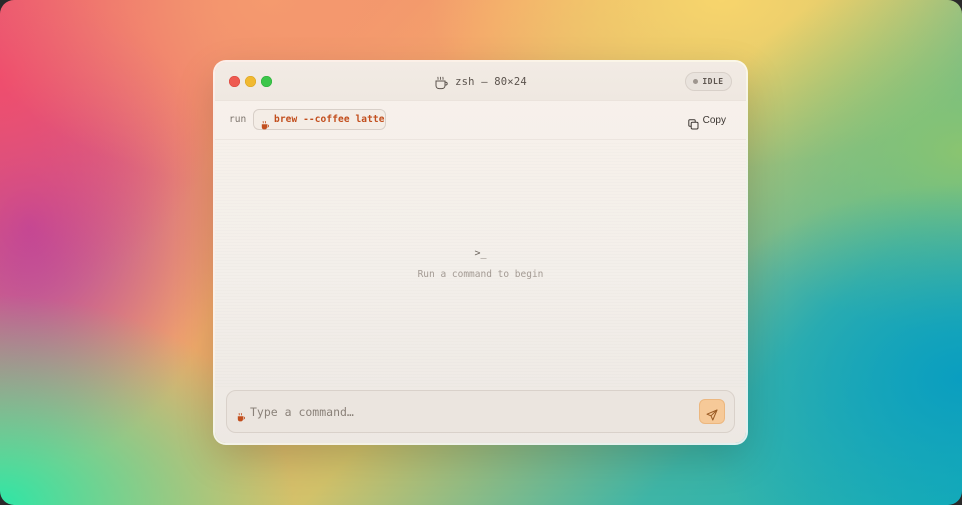 The width and height of the screenshot is (962, 505). What do you see at coordinates (480, 274) in the screenshot?
I see `empty-state-message: Run a command to begin` at bounding box center [480, 274].